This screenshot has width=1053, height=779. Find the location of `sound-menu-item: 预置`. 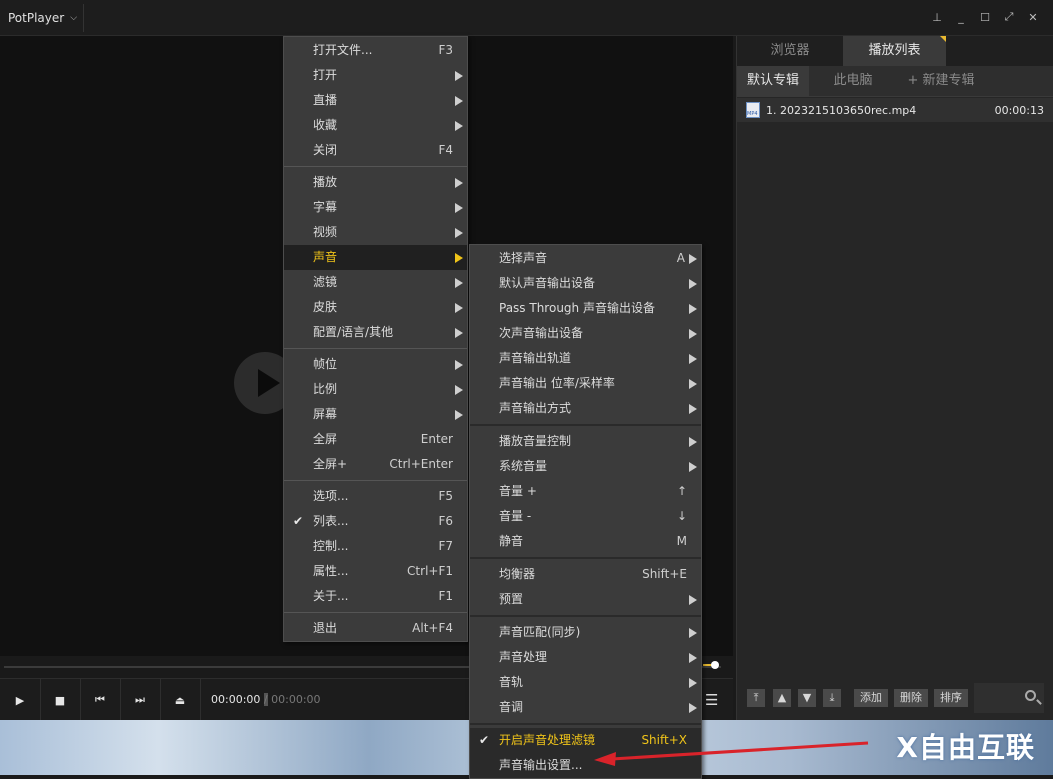

sound-menu-item: 预置 is located at coordinates (585, 599).